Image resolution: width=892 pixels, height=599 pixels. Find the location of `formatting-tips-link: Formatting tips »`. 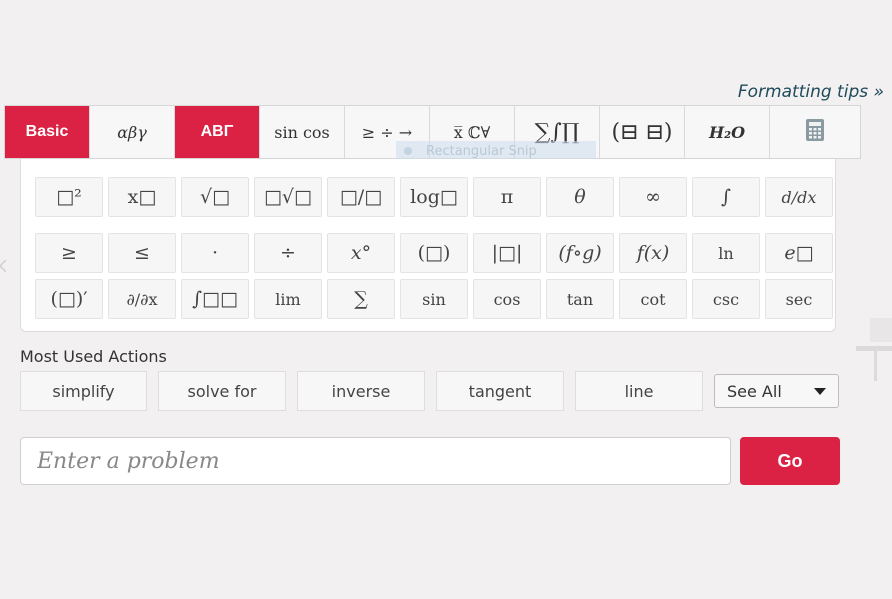

formatting-tips-link: Formatting tips » is located at coordinates (811, 92).